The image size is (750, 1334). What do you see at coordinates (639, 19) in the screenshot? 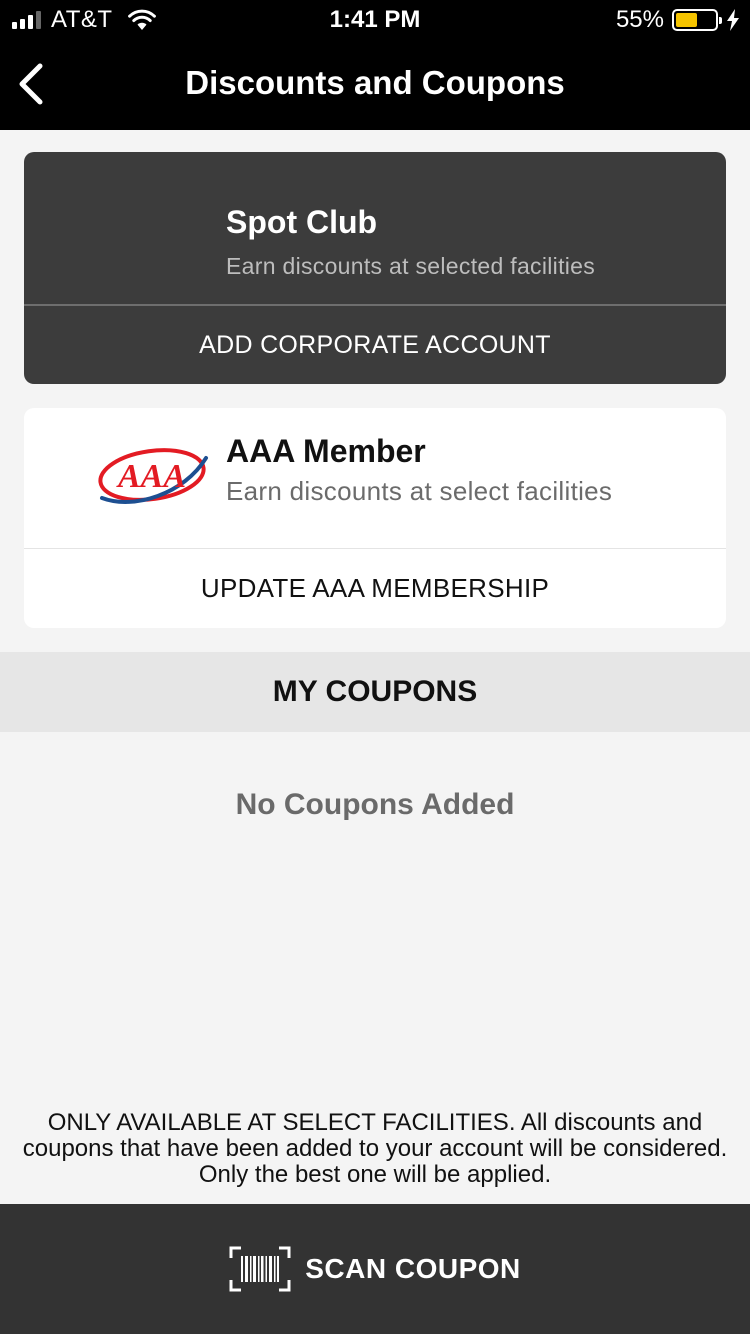
I see `battery-percent: 55%` at bounding box center [639, 19].